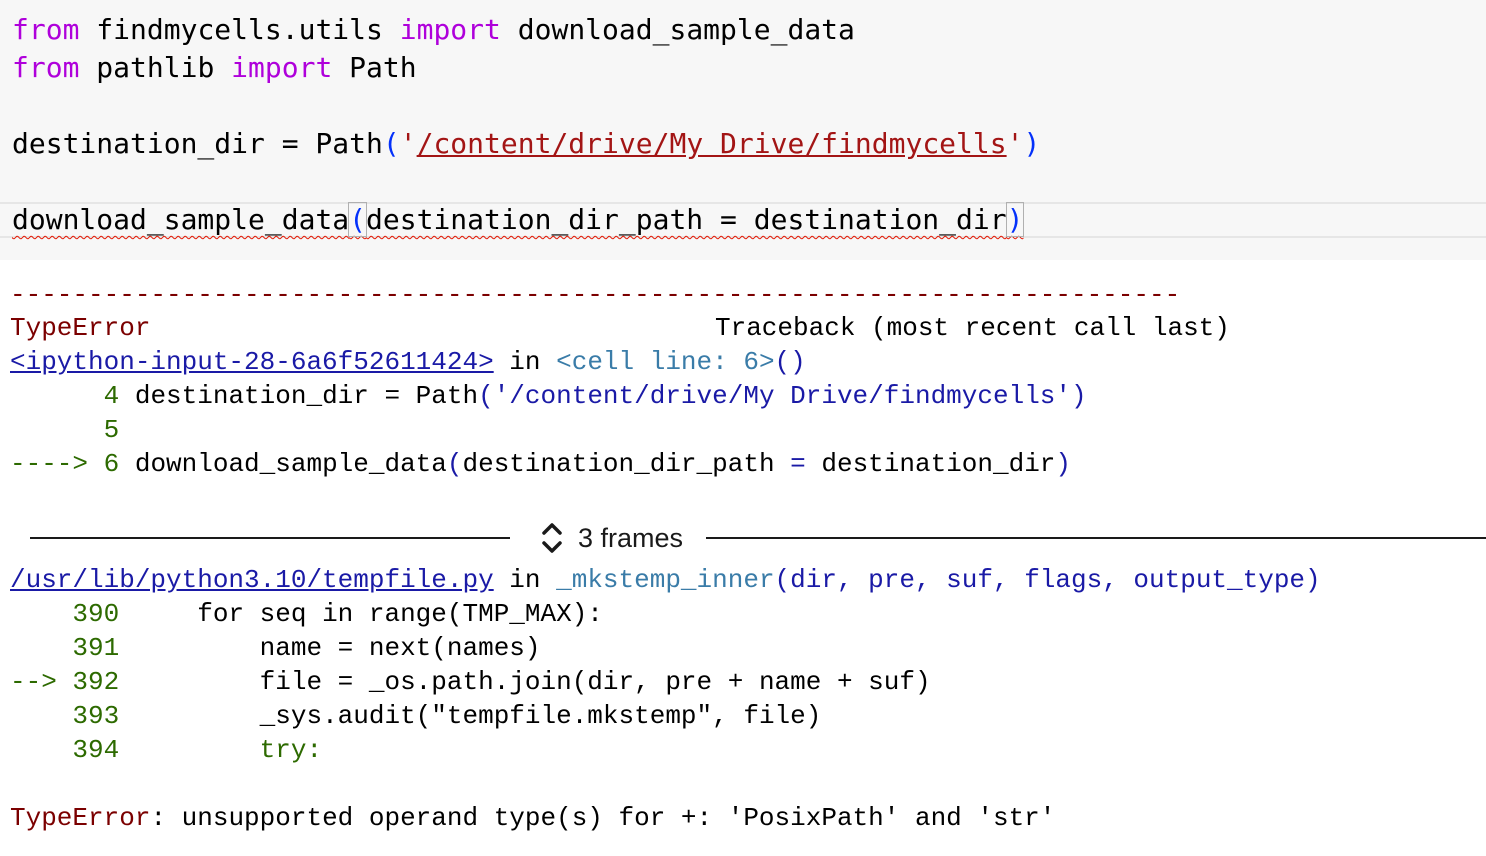  What do you see at coordinates (552, 538) in the screenshot?
I see `chevron-up-down-icon` at bounding box center [552, 538].